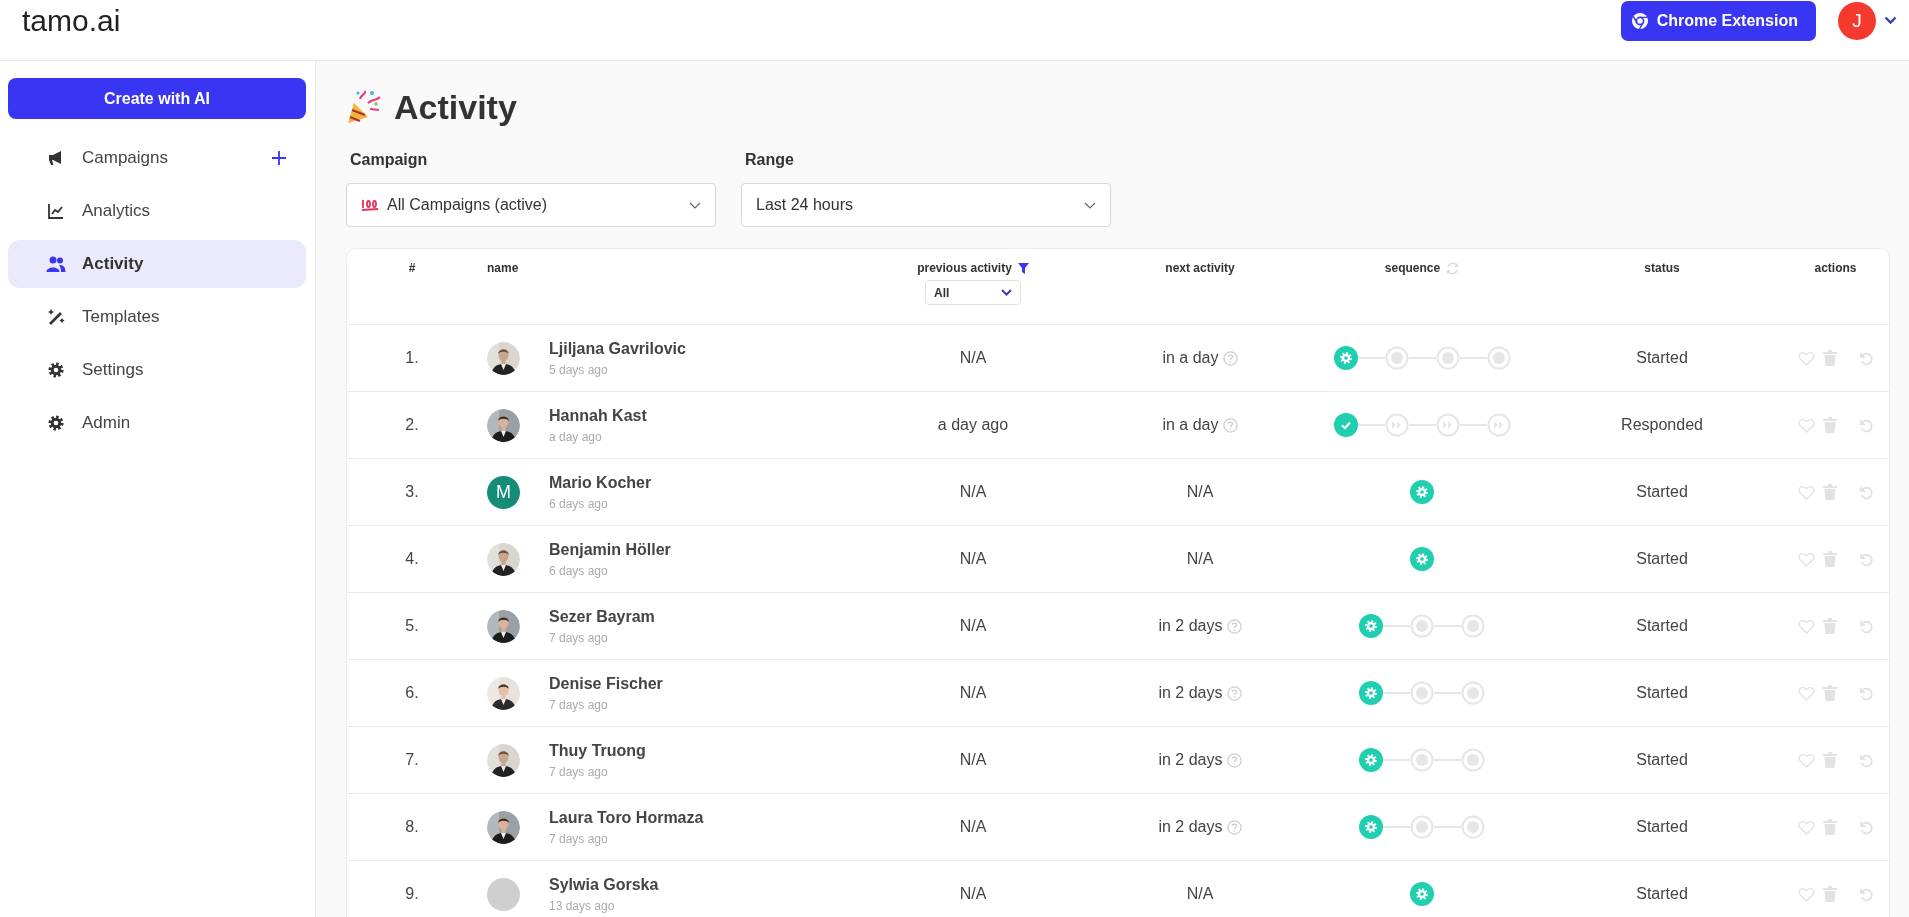 The image size is (1909, 917). I want to click on nav-item: Analytics, so click(157, 211).